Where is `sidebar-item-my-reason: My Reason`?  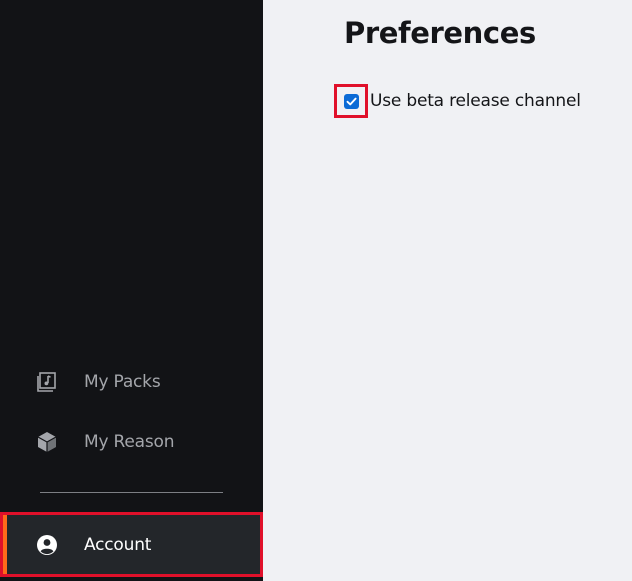
sidebar-item-my-reason: My Reason is located at coordinates (131, 442).